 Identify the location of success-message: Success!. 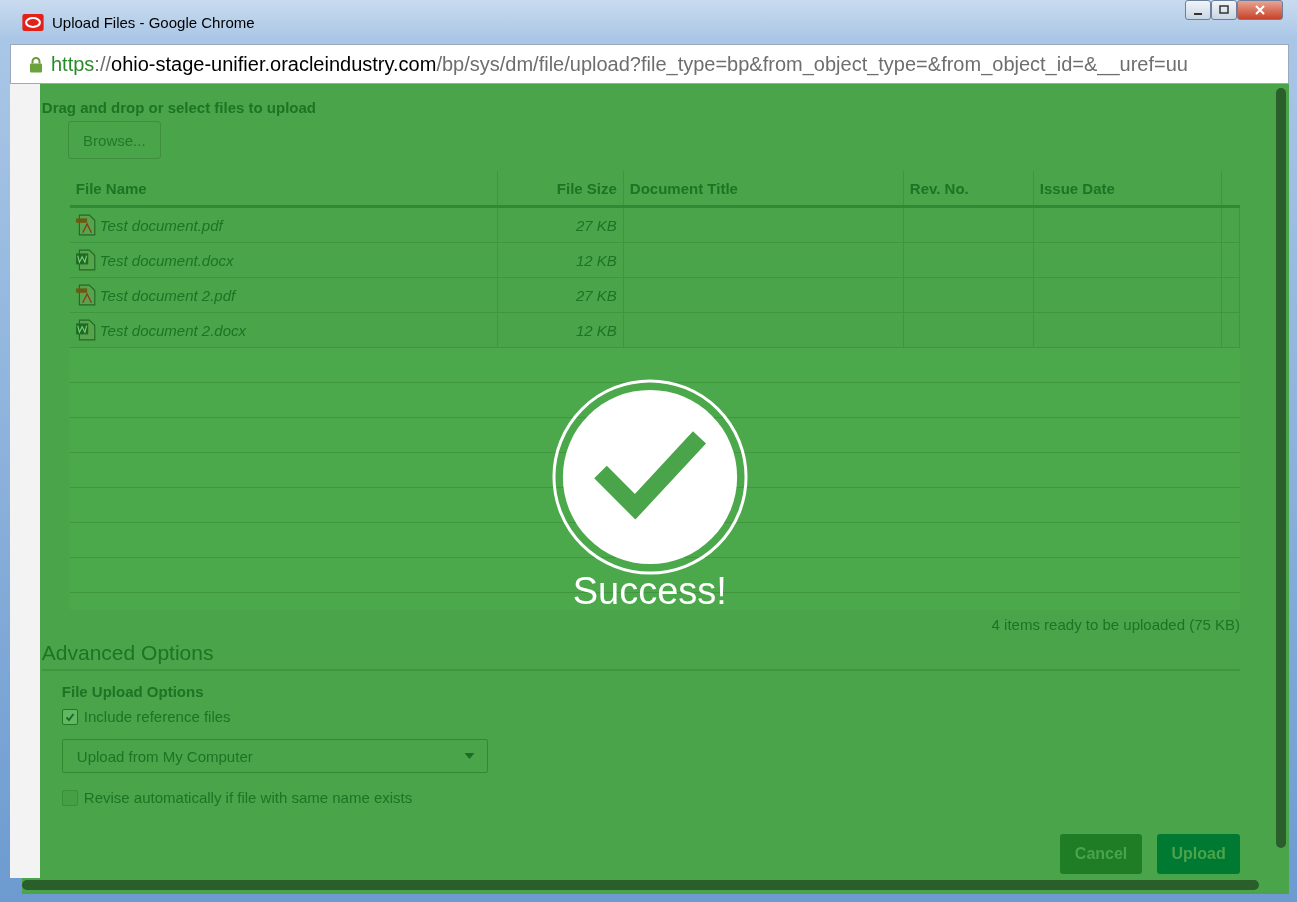
(649, 591).